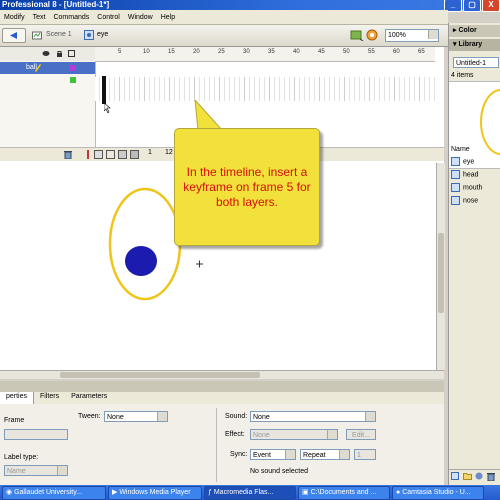 This screenshot has height=500, width=500. I want to click on maximize-button: ▢, so click(472, 6).